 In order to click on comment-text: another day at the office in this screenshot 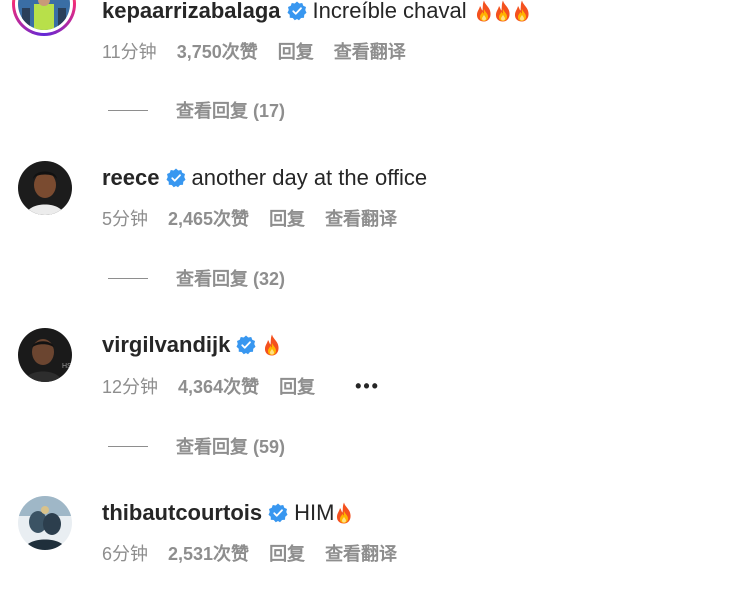, I will do `click(309, 177)`.